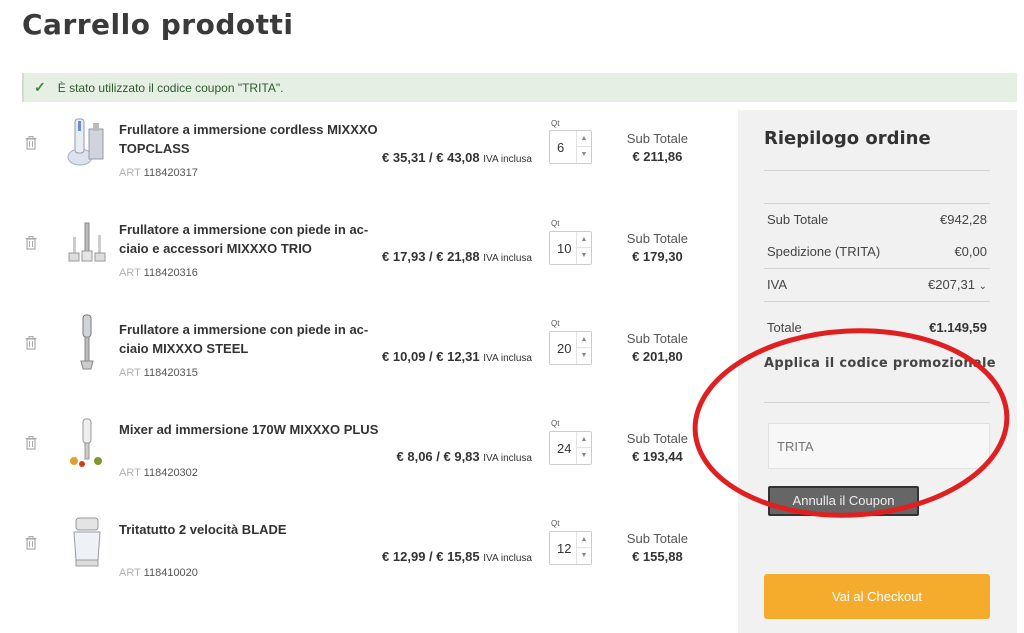 The image size is (1024, 633). Describe the element at coordinates (880, 364) in the screenshot. I see `promo-code-title: Applica il codice promozionale` at that location.